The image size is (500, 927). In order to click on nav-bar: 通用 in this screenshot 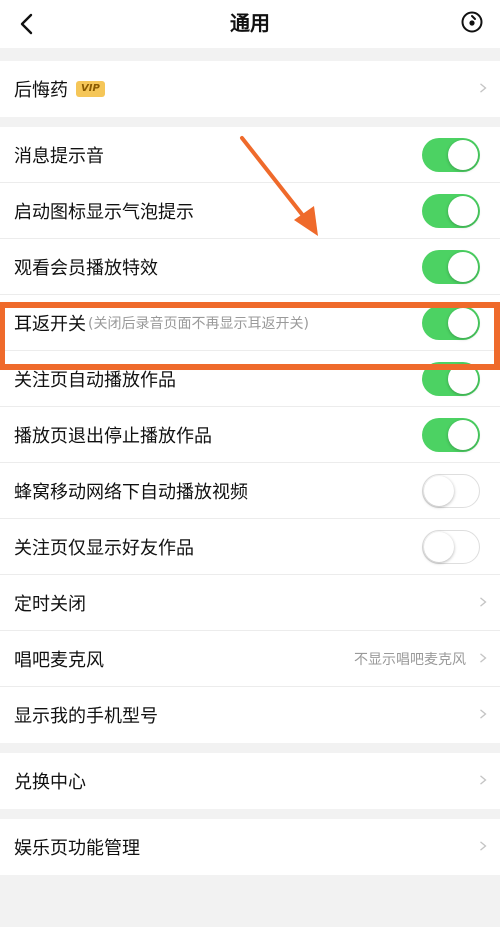, I will do `click(250, 24)`.